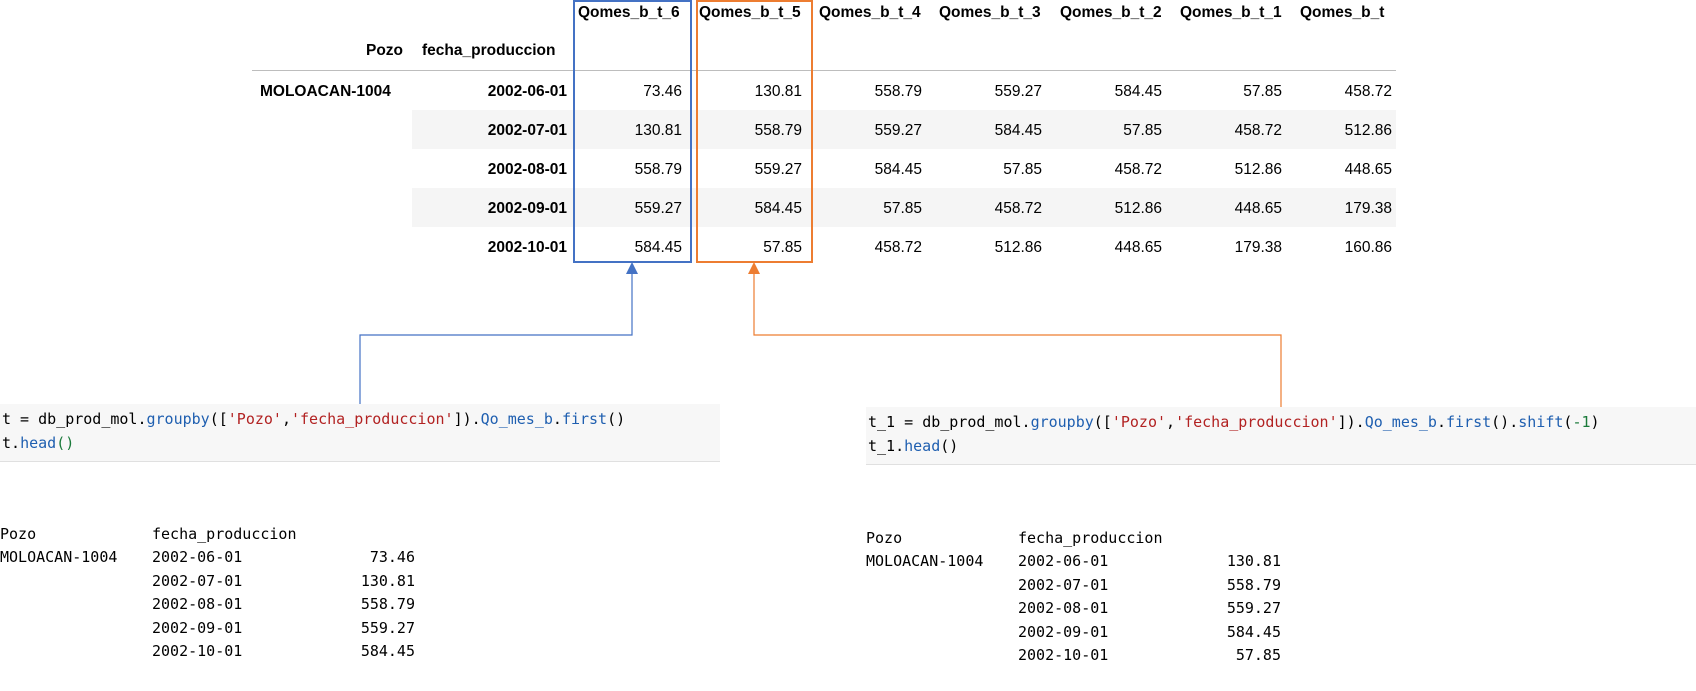  I want to click on code-line: t.head(), so click(38, 443).